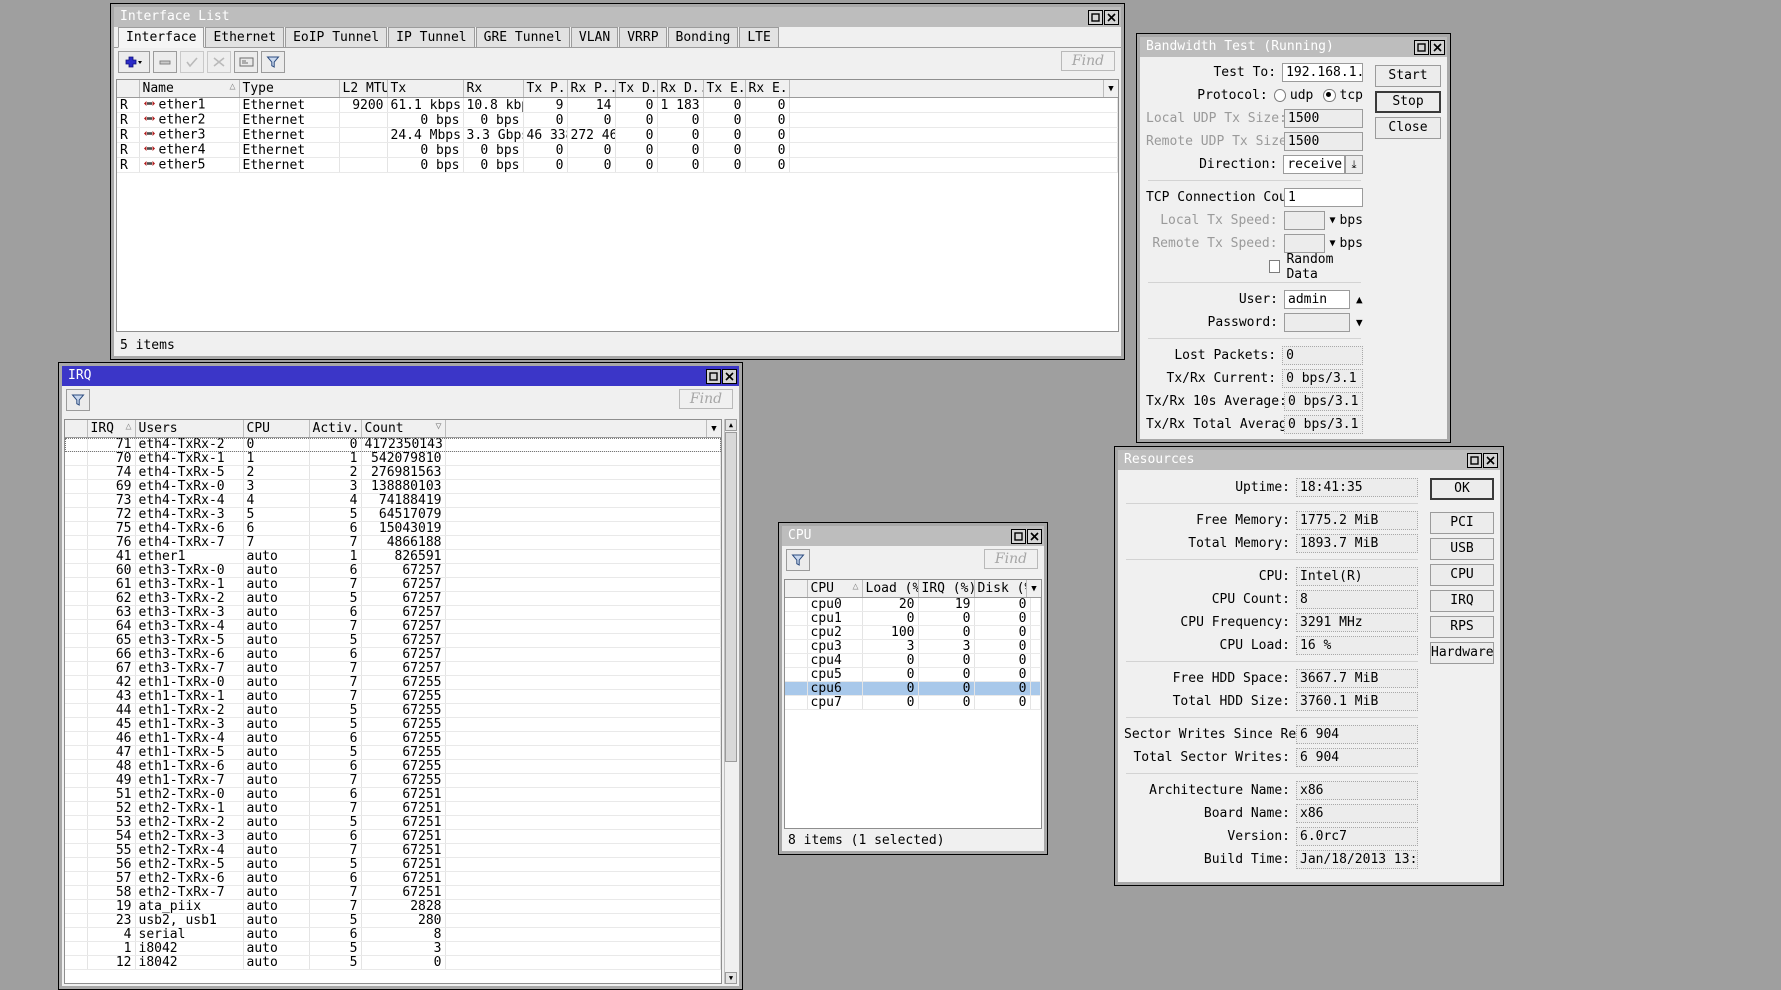 The image size is (1781, 990). I want to click on start-button: Start, so click(1408, 76).